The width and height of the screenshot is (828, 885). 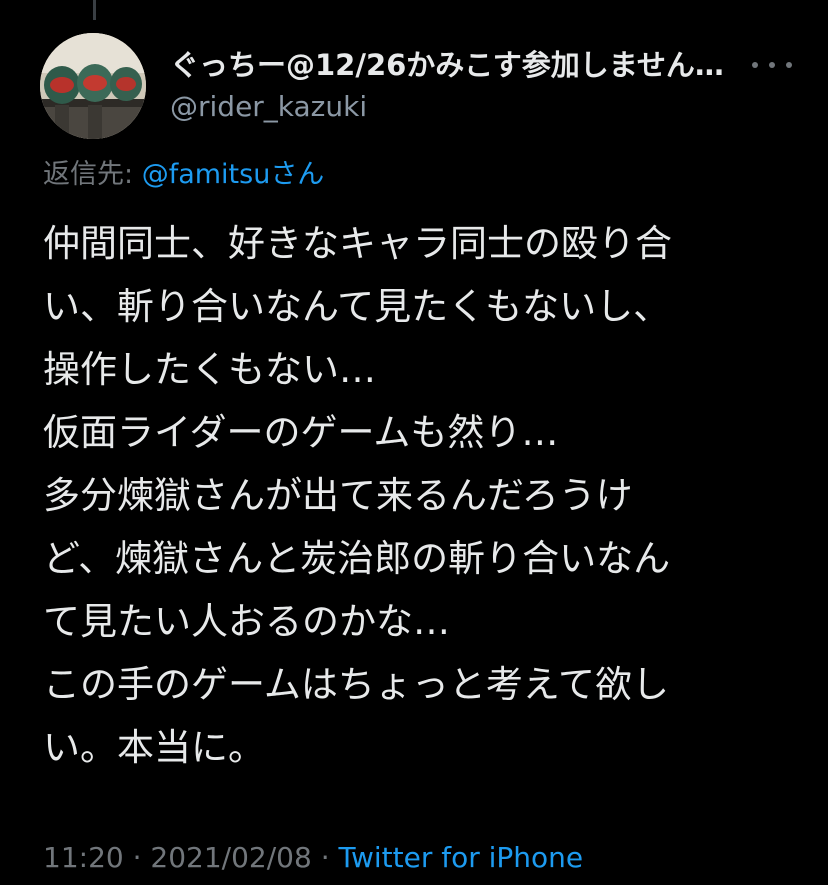 I want to click on reply-mention-suffix: さん, so click(x=297, y=174).